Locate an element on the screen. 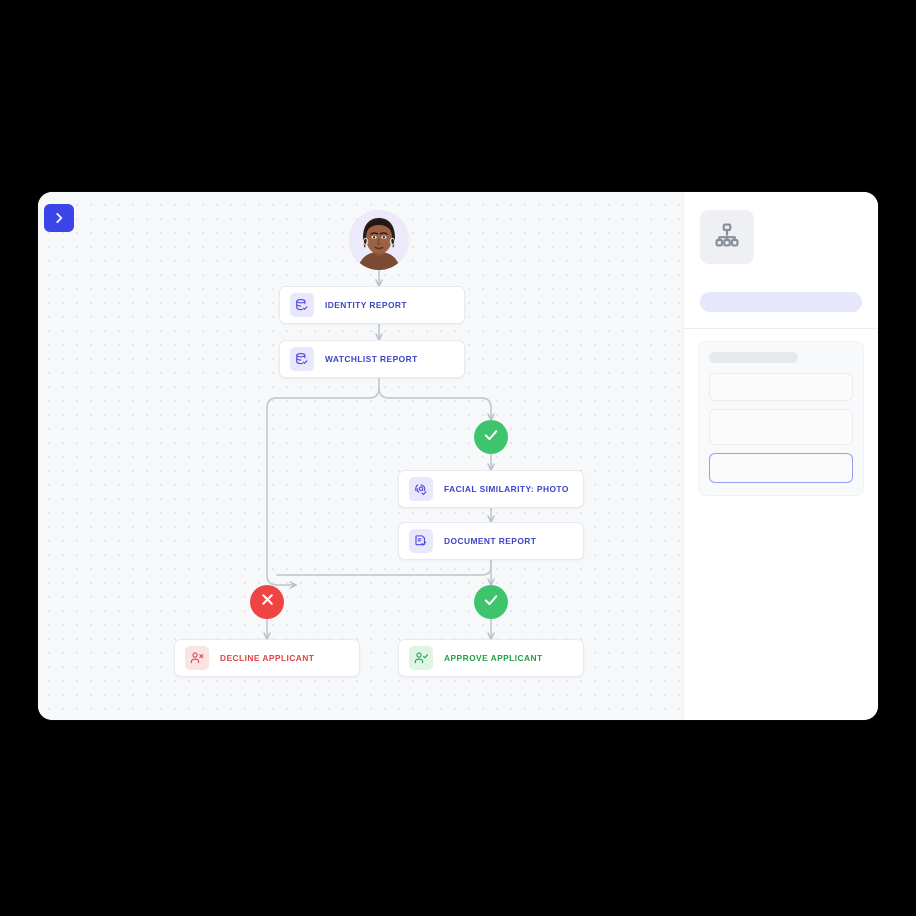  flow-node-decline-applicant: DECLINE APPLICANT is located at coordinates (267, 658).